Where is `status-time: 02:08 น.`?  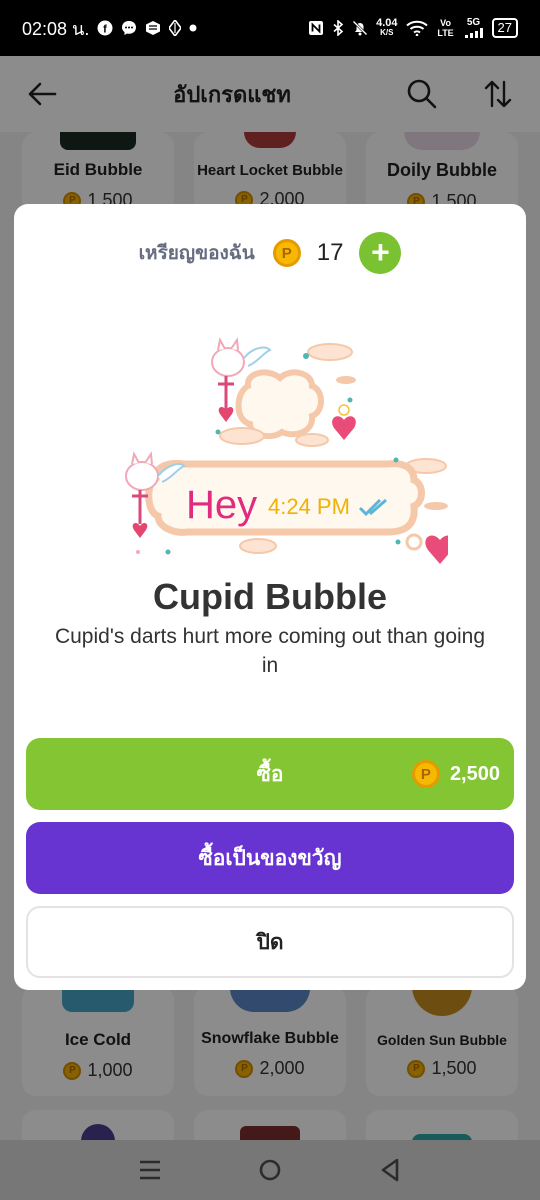 status-time: 02:08 น. is located at coordinates (56, 28).